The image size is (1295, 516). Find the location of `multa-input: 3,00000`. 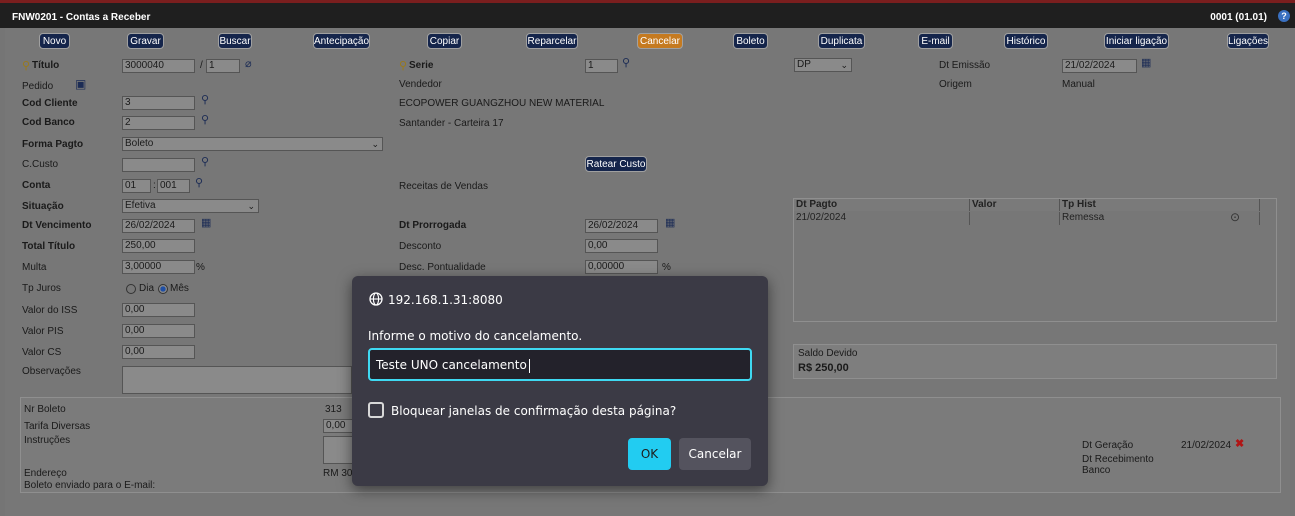

multa-input: 3,00000 is located at coordinates (158, 267).